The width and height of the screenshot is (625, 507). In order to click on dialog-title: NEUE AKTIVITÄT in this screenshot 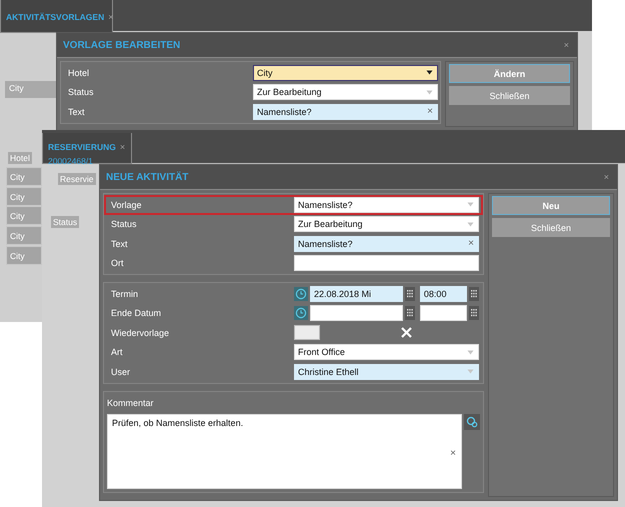, I will do `click(147, 177)`.